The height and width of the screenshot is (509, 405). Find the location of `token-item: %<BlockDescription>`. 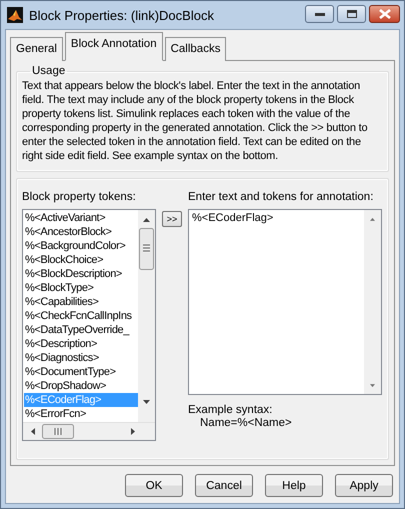

token-item: %<BlockDescription> is located at coordinates (81, 274).